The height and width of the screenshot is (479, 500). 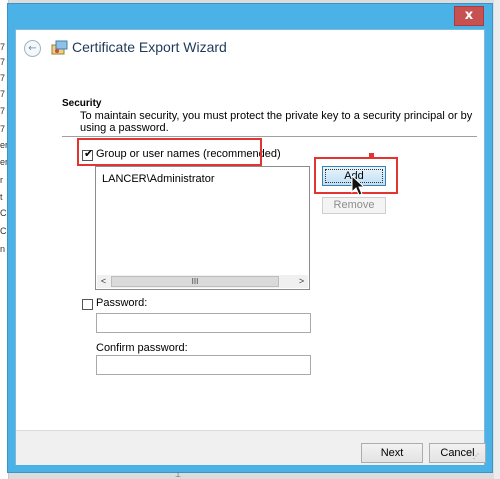 What do you see at coordinates (358, 185) in the screenshot?
I see `mouse-pointer-icon` at bounding box center [358, 185].